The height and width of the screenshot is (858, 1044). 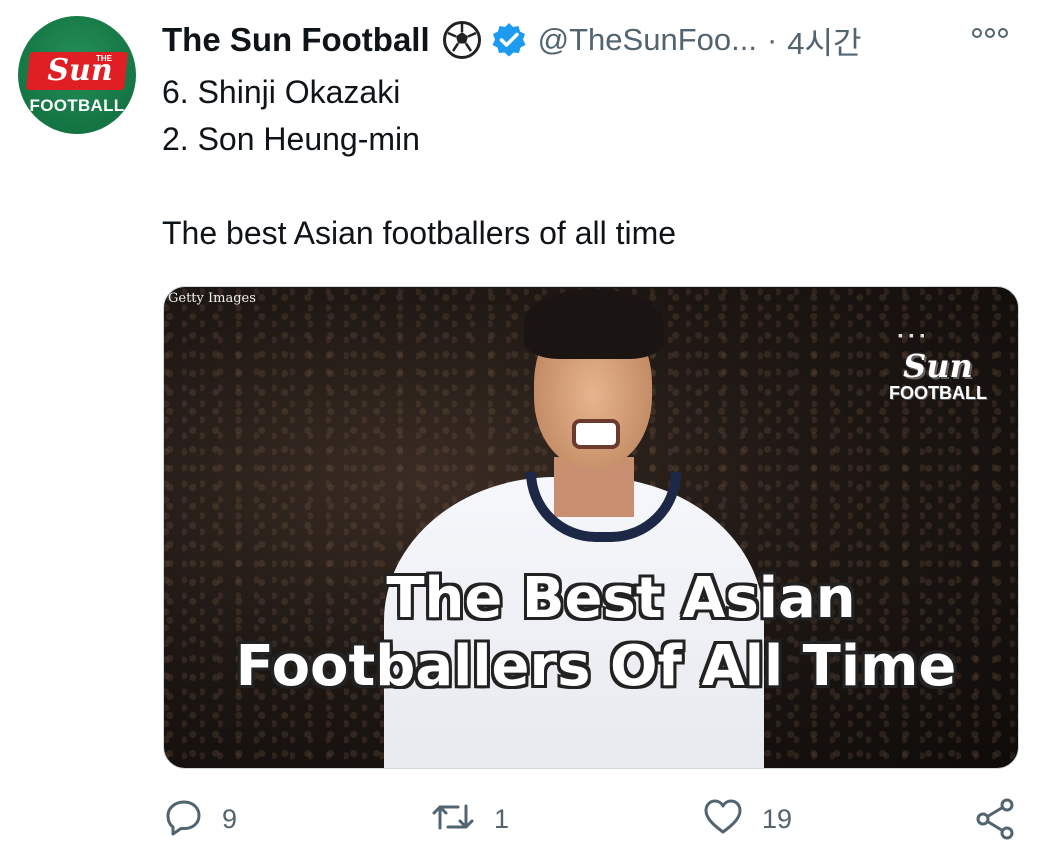 What do you see at coordinates (596, 434) in the screenshot?
I see `player-mouth` at bounding box center [596, 434].